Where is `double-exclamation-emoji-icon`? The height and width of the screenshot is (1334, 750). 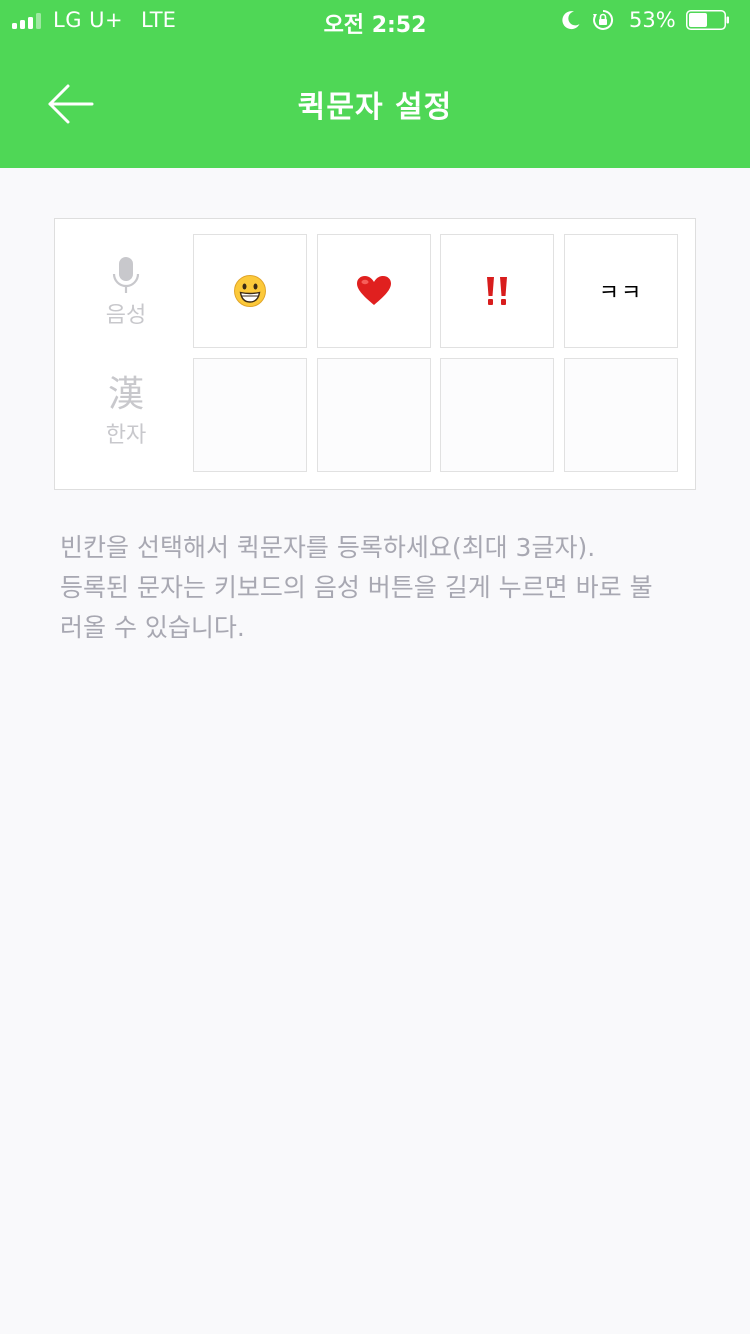 double-exclamation-emoji-icon is located at coordinates (497, 291).